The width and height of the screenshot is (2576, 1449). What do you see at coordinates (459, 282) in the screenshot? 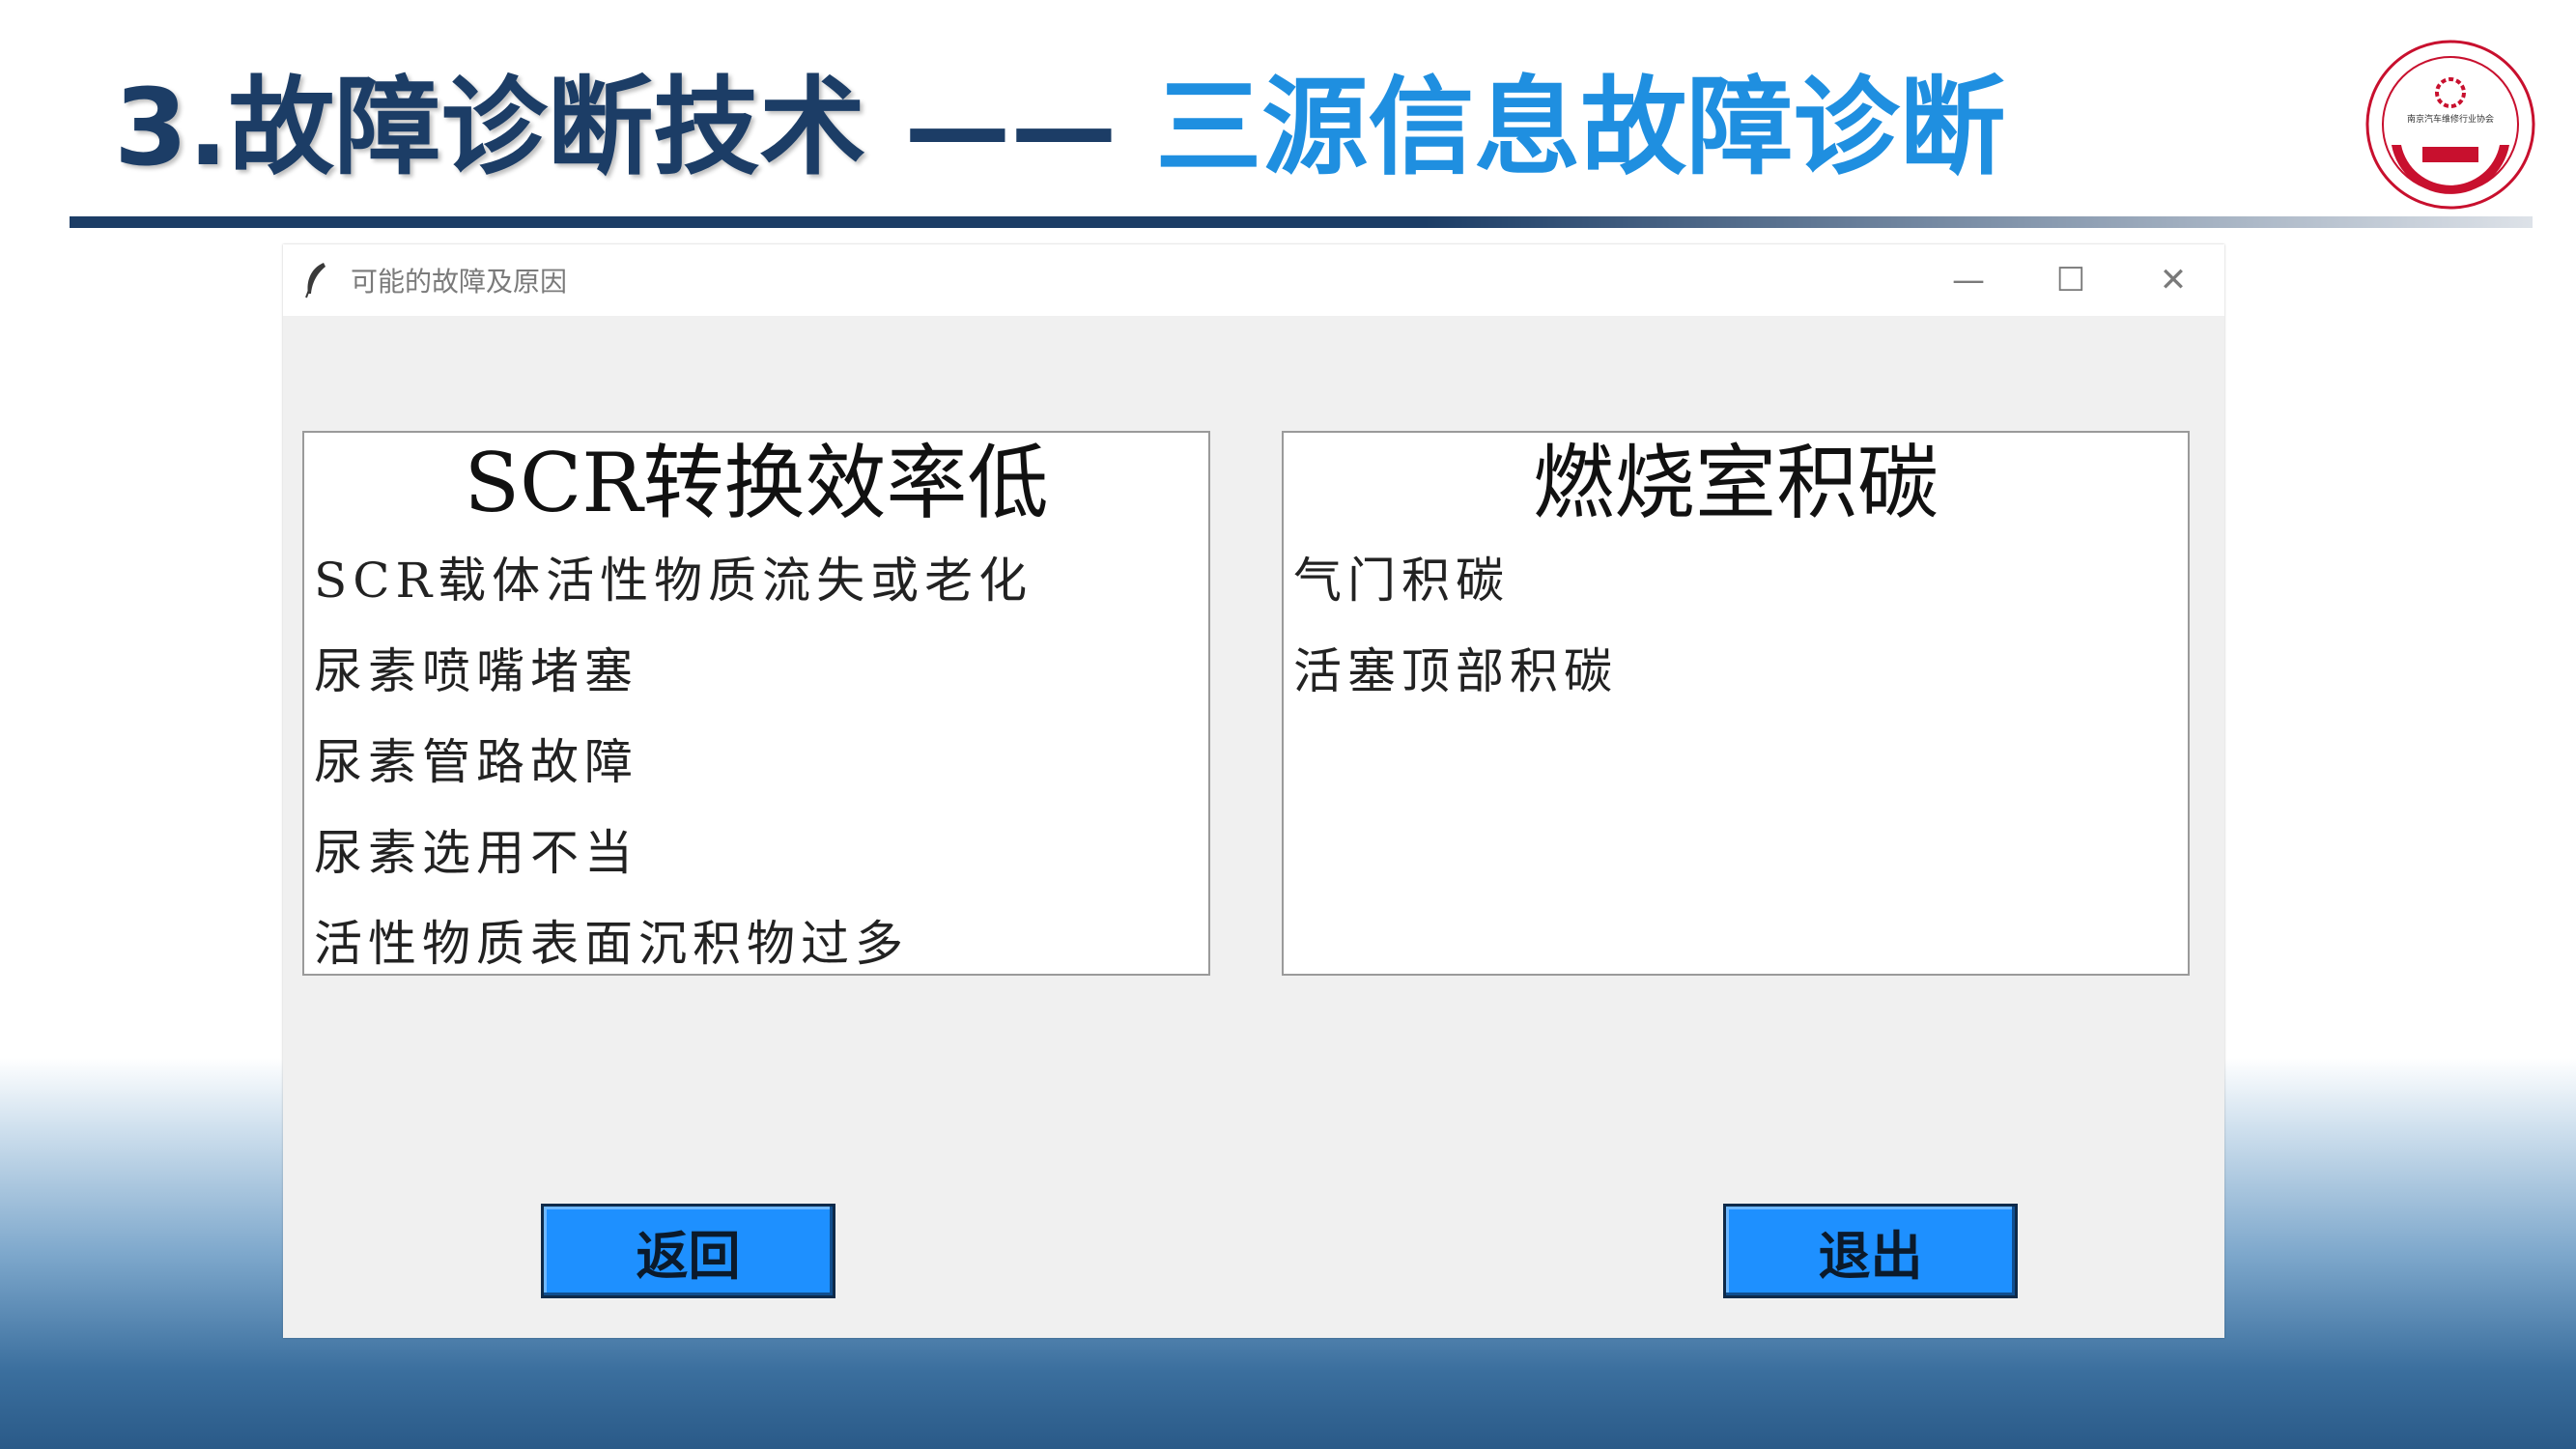
I see `window-title: 可能的故障及原因` at bounding box center [459, 282].